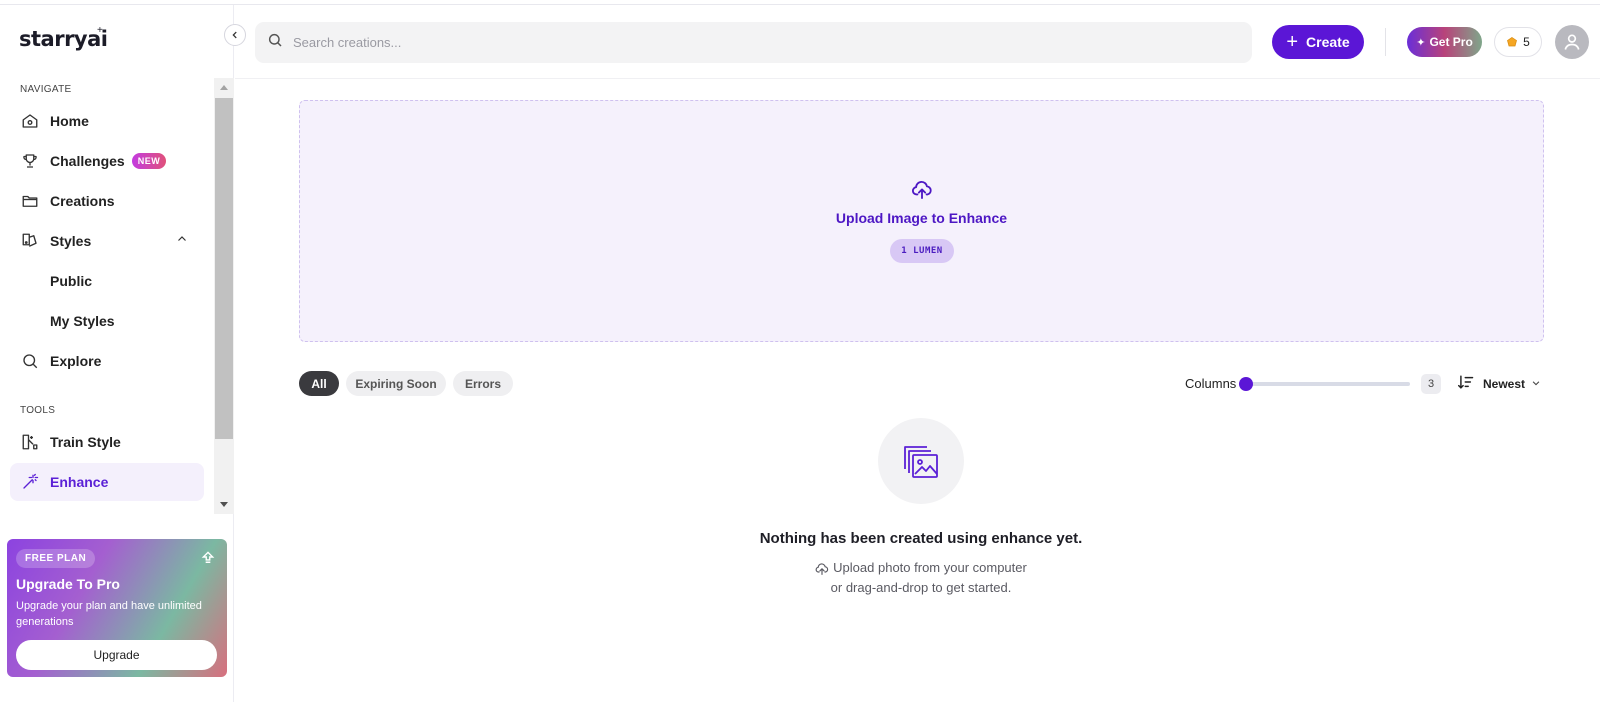 The image size is (1600, 702). What do you see at coordinates (116, 655) in the screenshot?
I see `upgrade-button: Upgrade` at bounding box center [116, 655].